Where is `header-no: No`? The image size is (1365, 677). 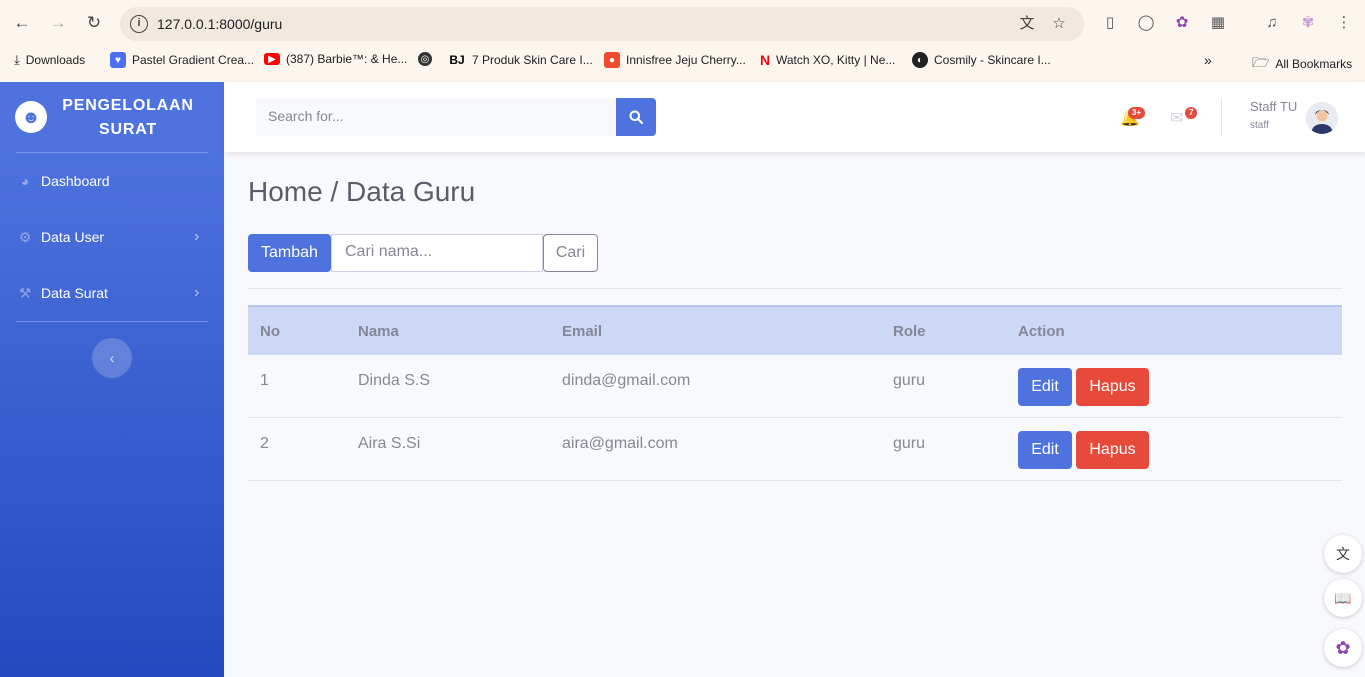 header-no: No is located at coordinates (270, 331).